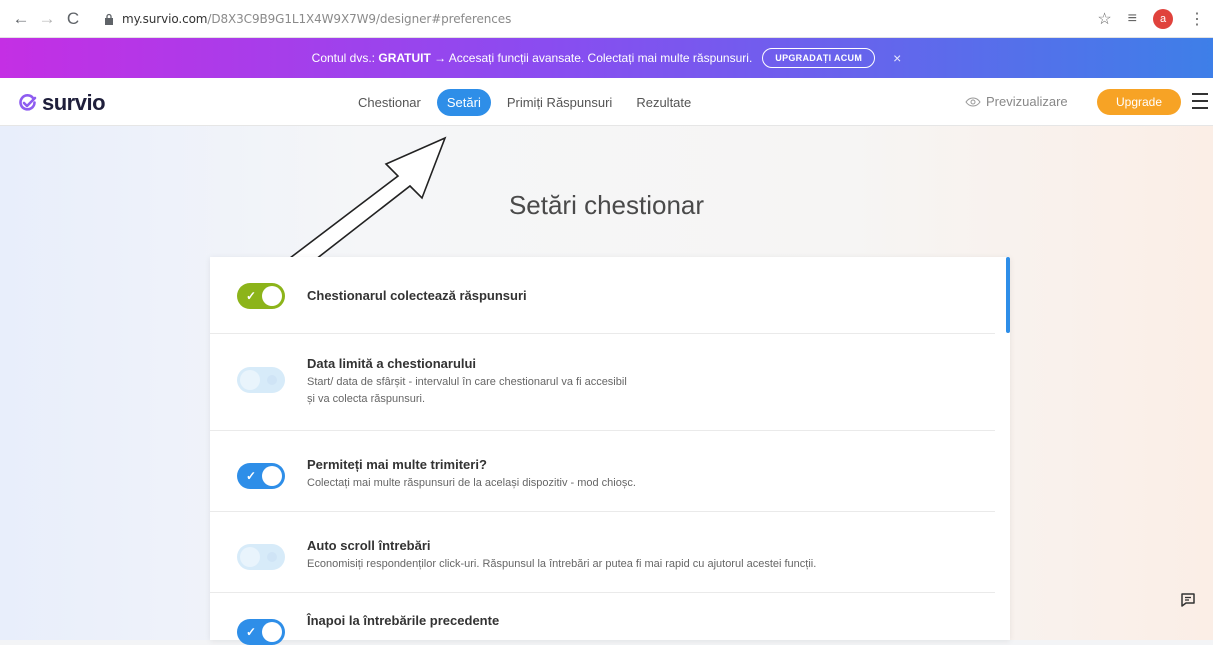  I want to click on upgrade-now-button: UPGRADAȚI ACUM, so click(819, 58).